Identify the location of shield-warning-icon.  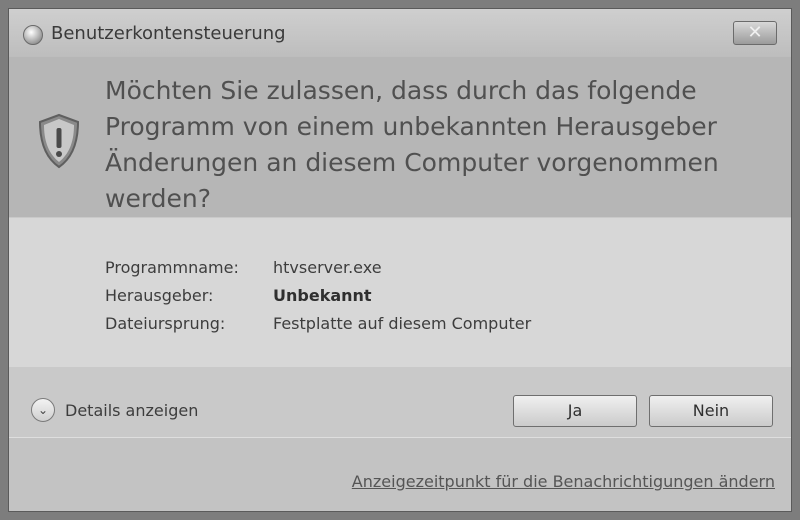
(59, 141).